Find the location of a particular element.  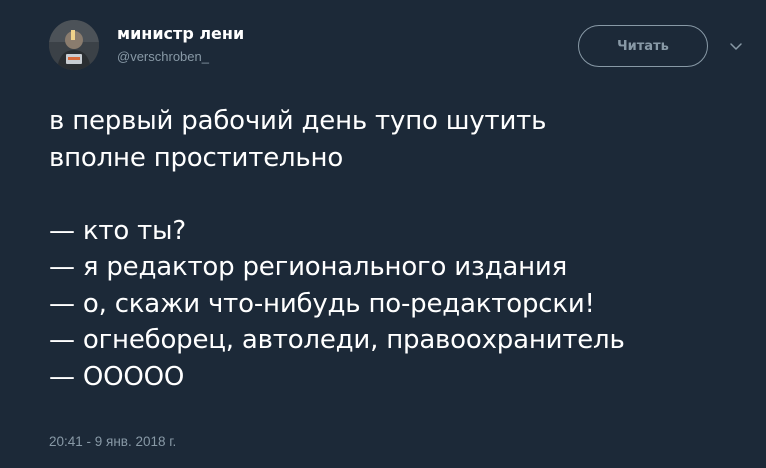

follow-button: Читать is located at coordinates (643, 46).